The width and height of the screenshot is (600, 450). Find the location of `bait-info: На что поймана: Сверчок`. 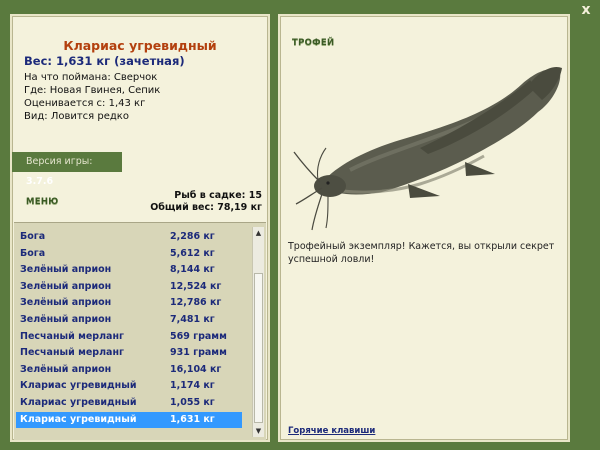

bait-info: На что поймана: Сверчок is located at coordinates (91, 77).